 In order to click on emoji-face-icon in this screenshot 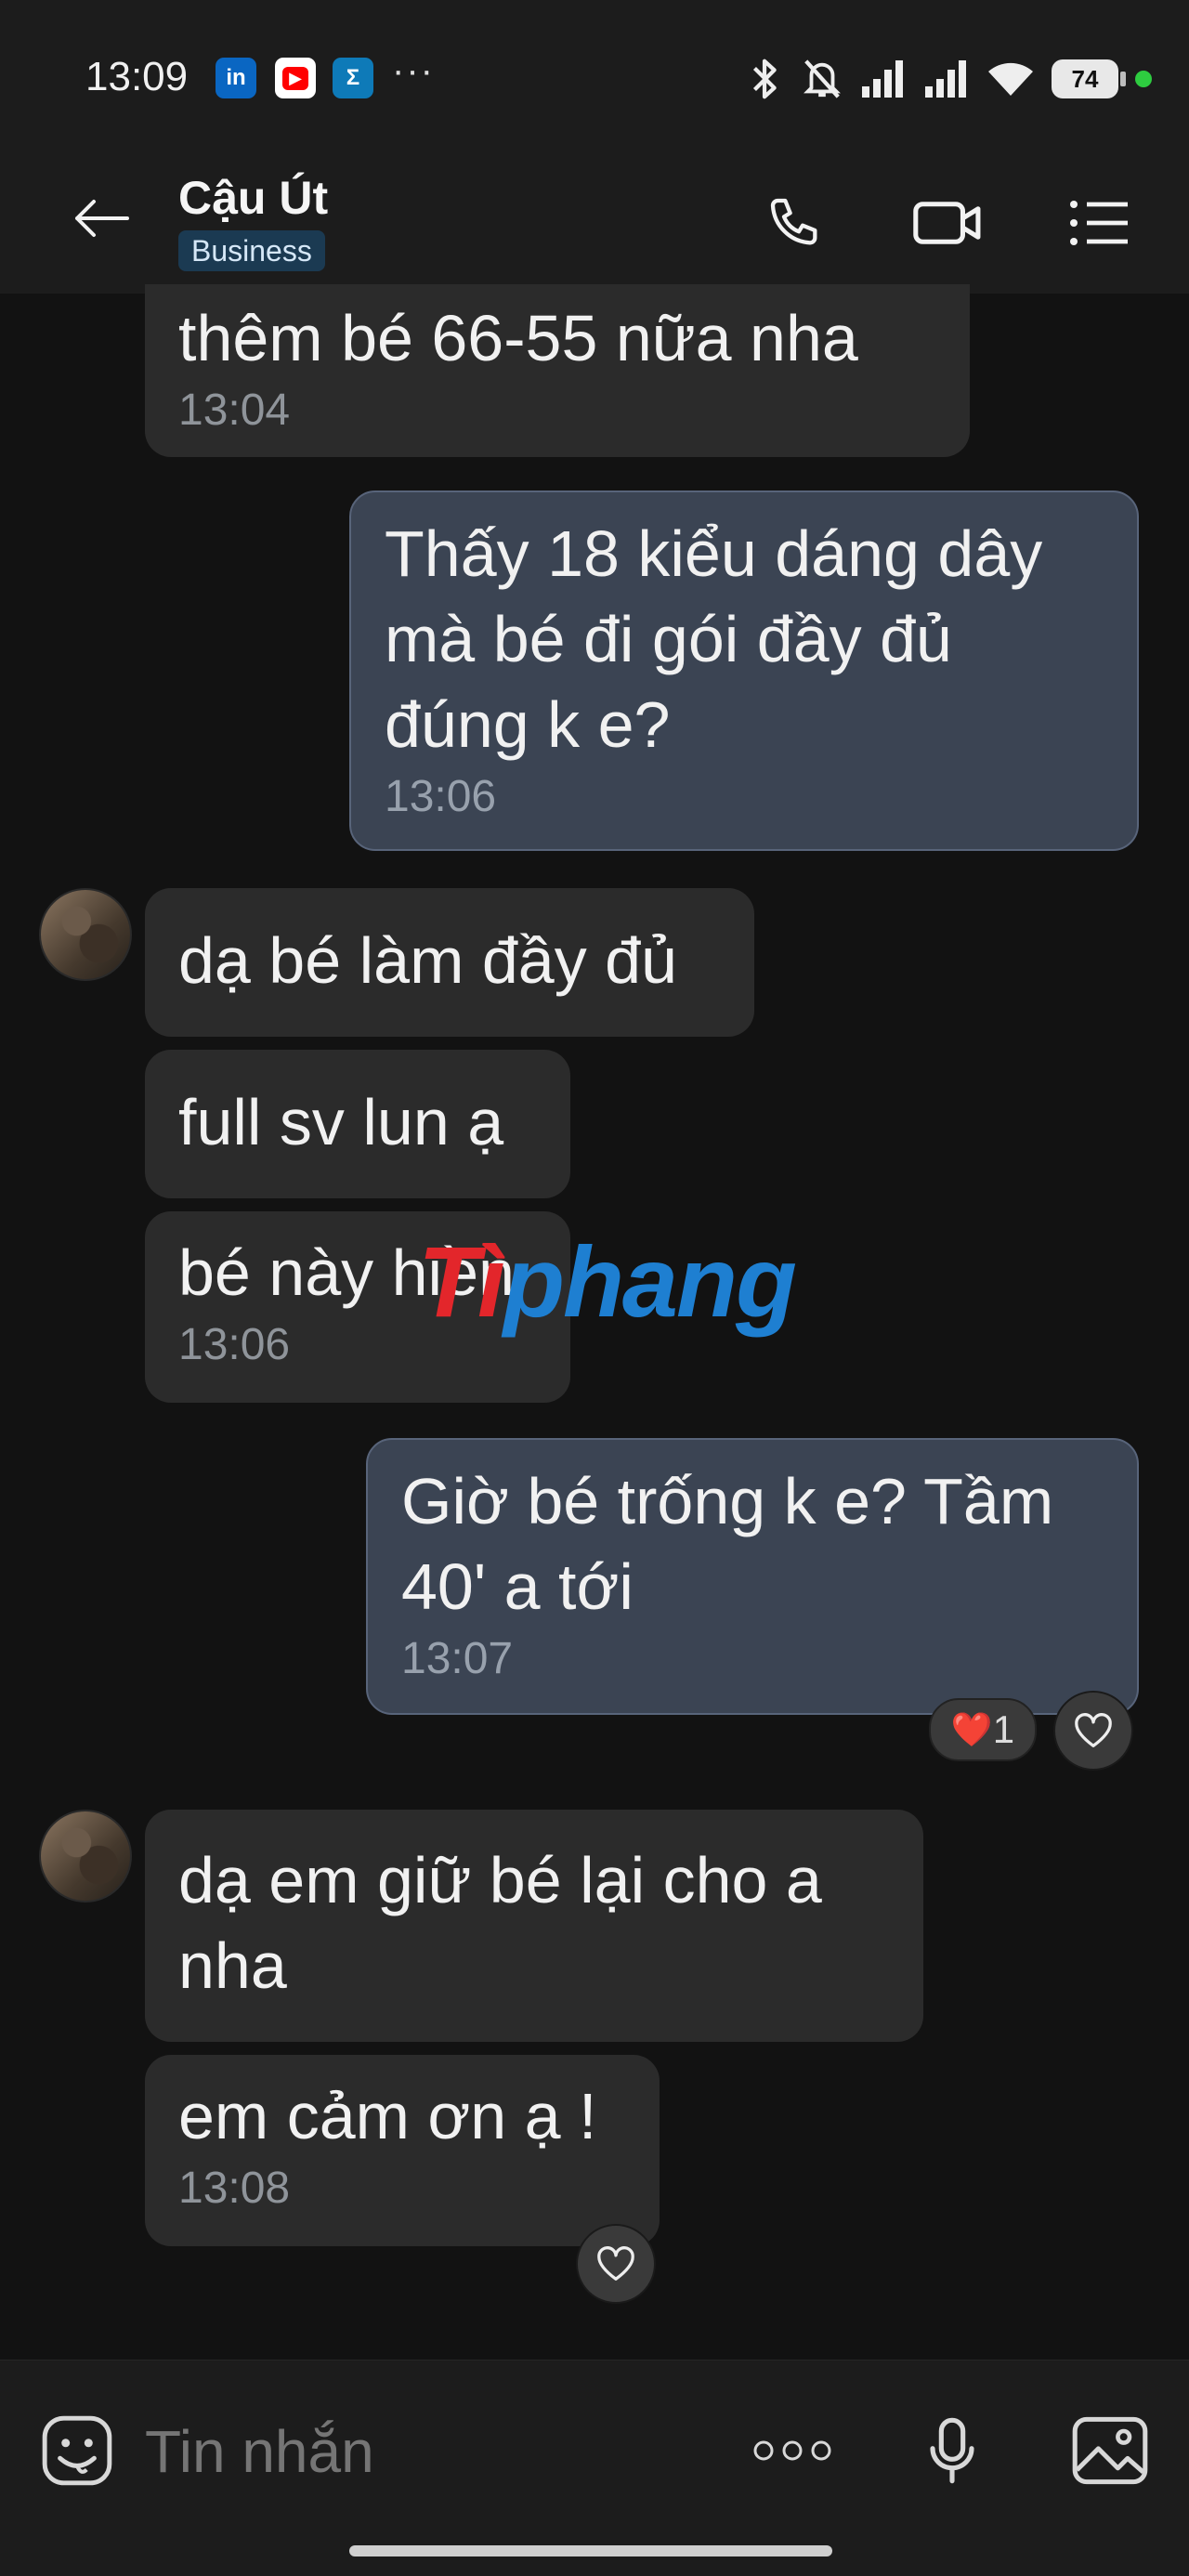, I will do `click(77, 2450)`.